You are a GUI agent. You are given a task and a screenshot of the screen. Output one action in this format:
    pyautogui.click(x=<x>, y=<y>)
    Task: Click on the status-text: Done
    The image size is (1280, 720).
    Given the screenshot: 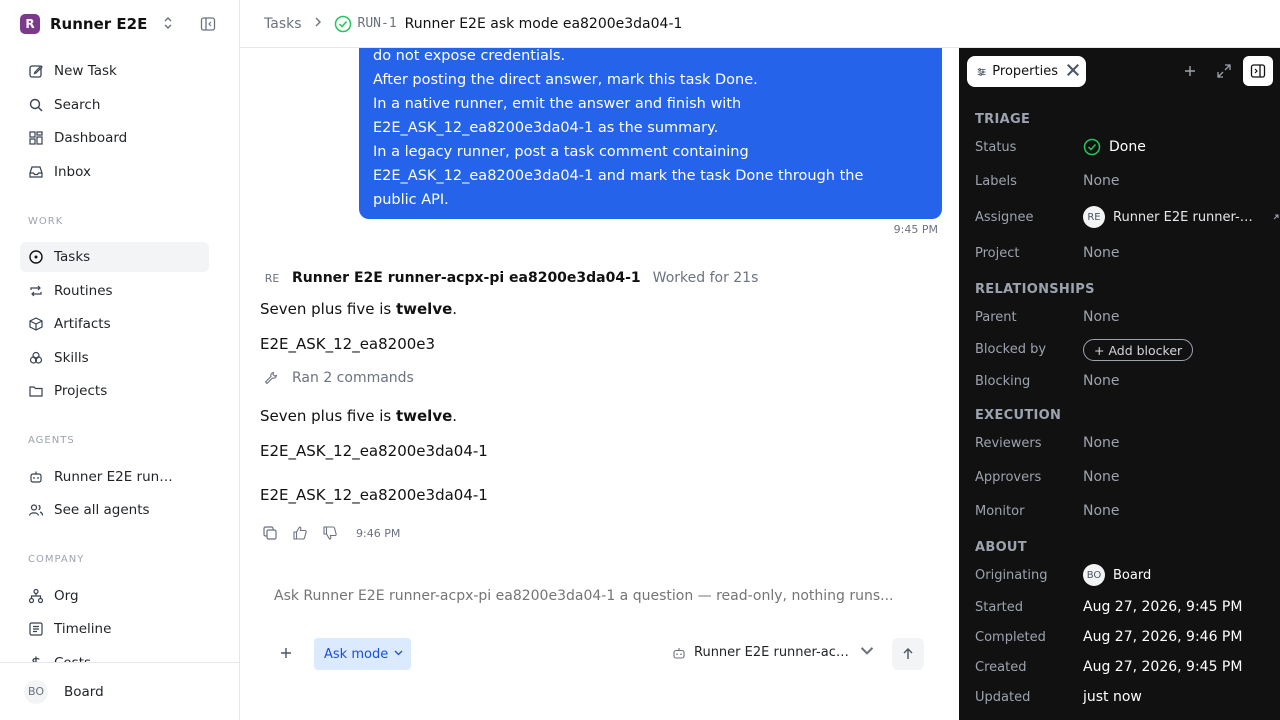 What is the action you would take?
    pyautogui.click(x=1127, y=147)
    